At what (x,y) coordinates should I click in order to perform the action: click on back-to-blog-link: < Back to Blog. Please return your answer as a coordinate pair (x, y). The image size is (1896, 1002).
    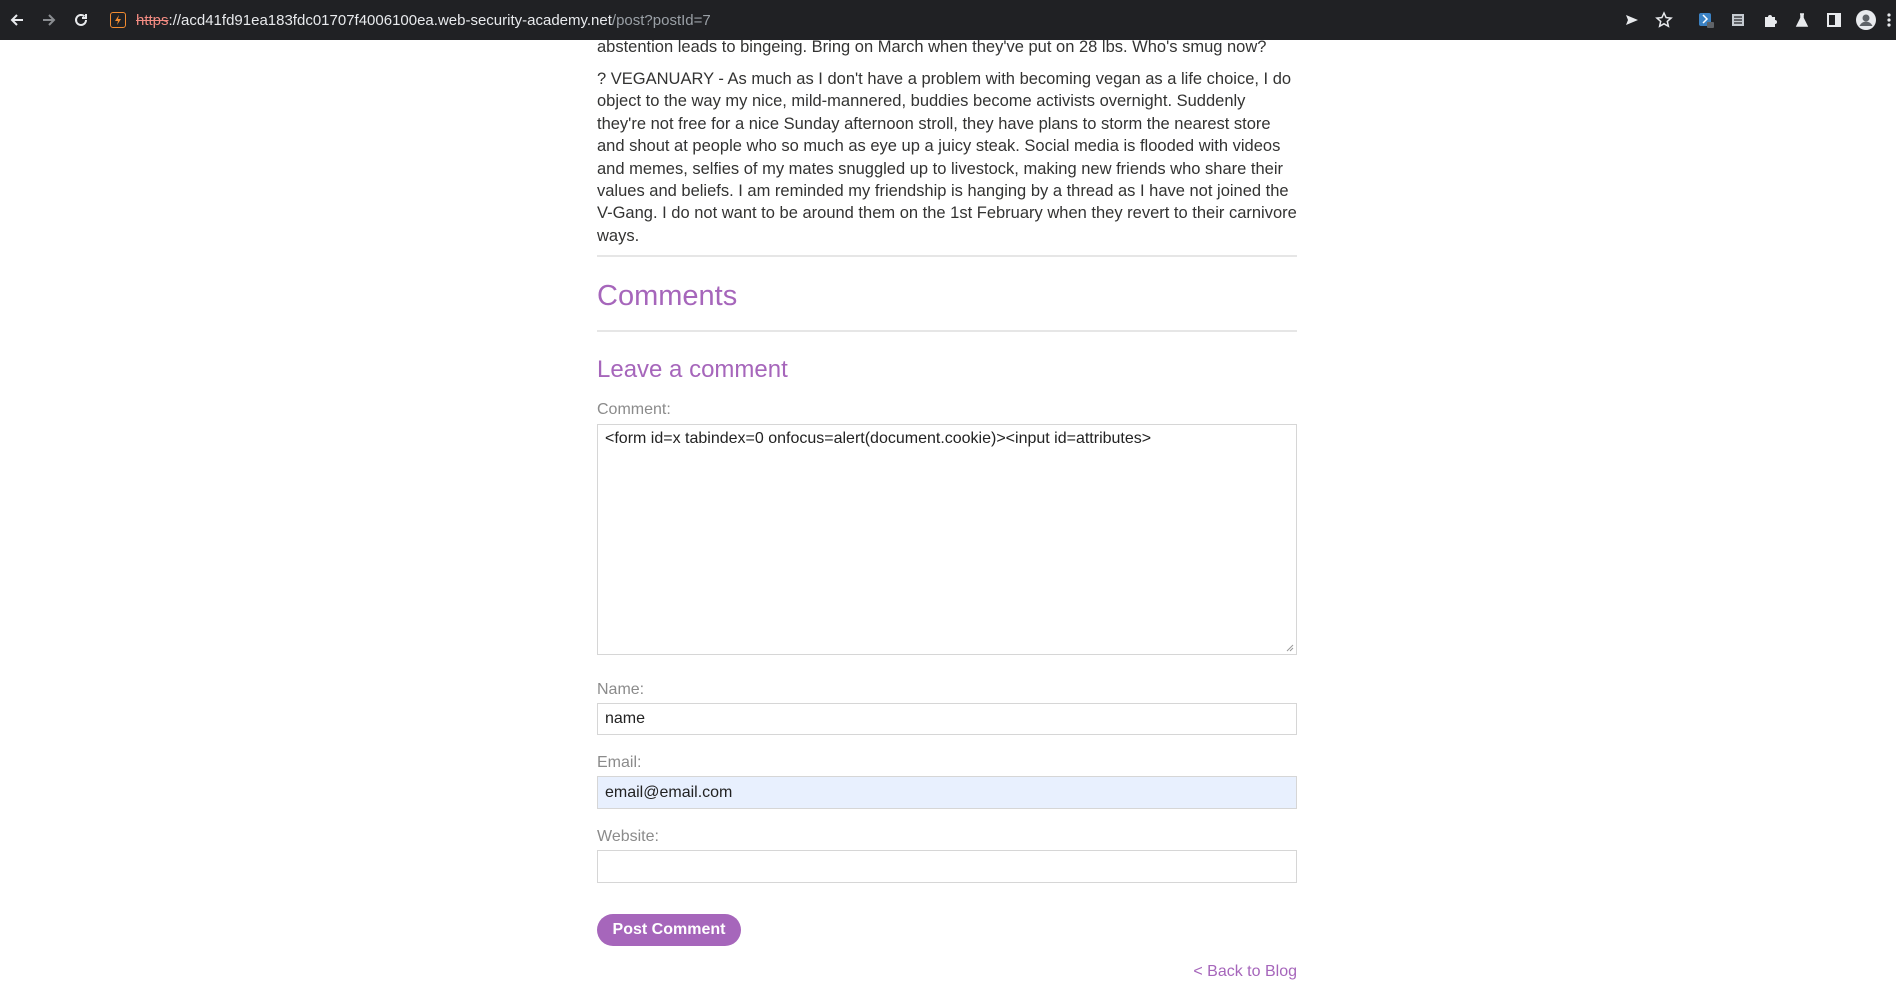
    Looking at the image, I should click on (1245, 972).